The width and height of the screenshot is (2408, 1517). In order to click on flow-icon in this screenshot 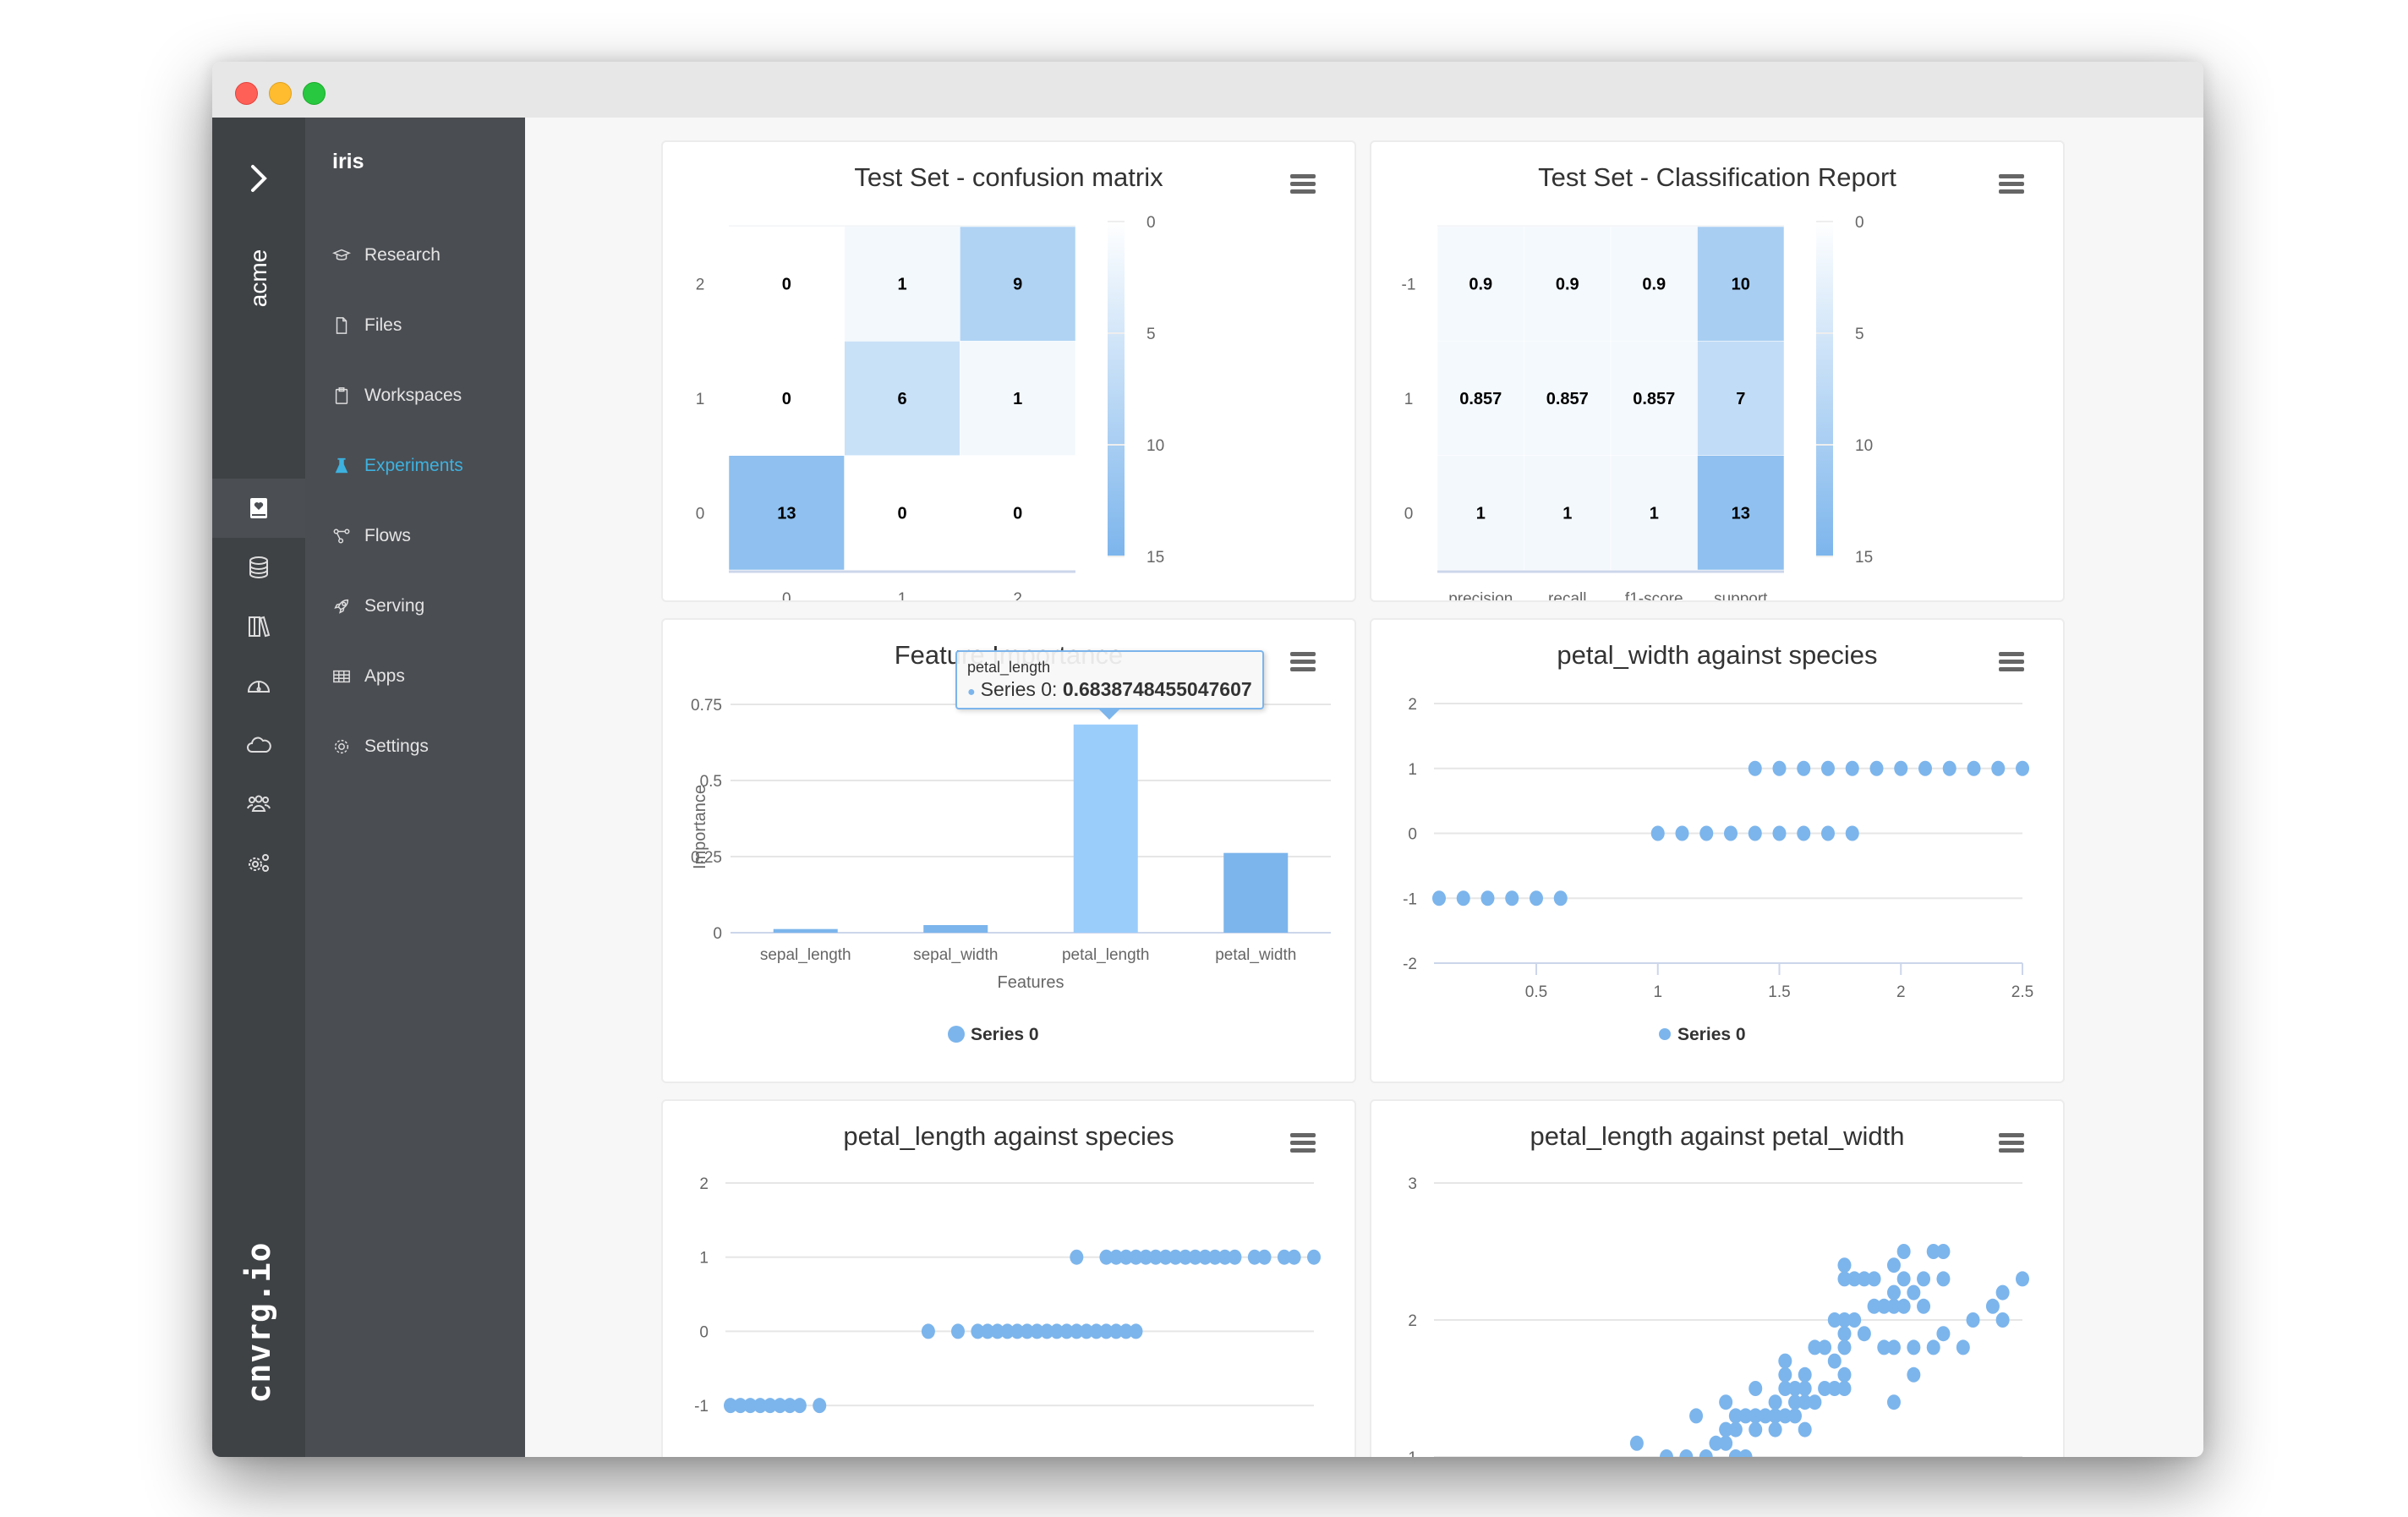, I will do `click(342, 536)`.